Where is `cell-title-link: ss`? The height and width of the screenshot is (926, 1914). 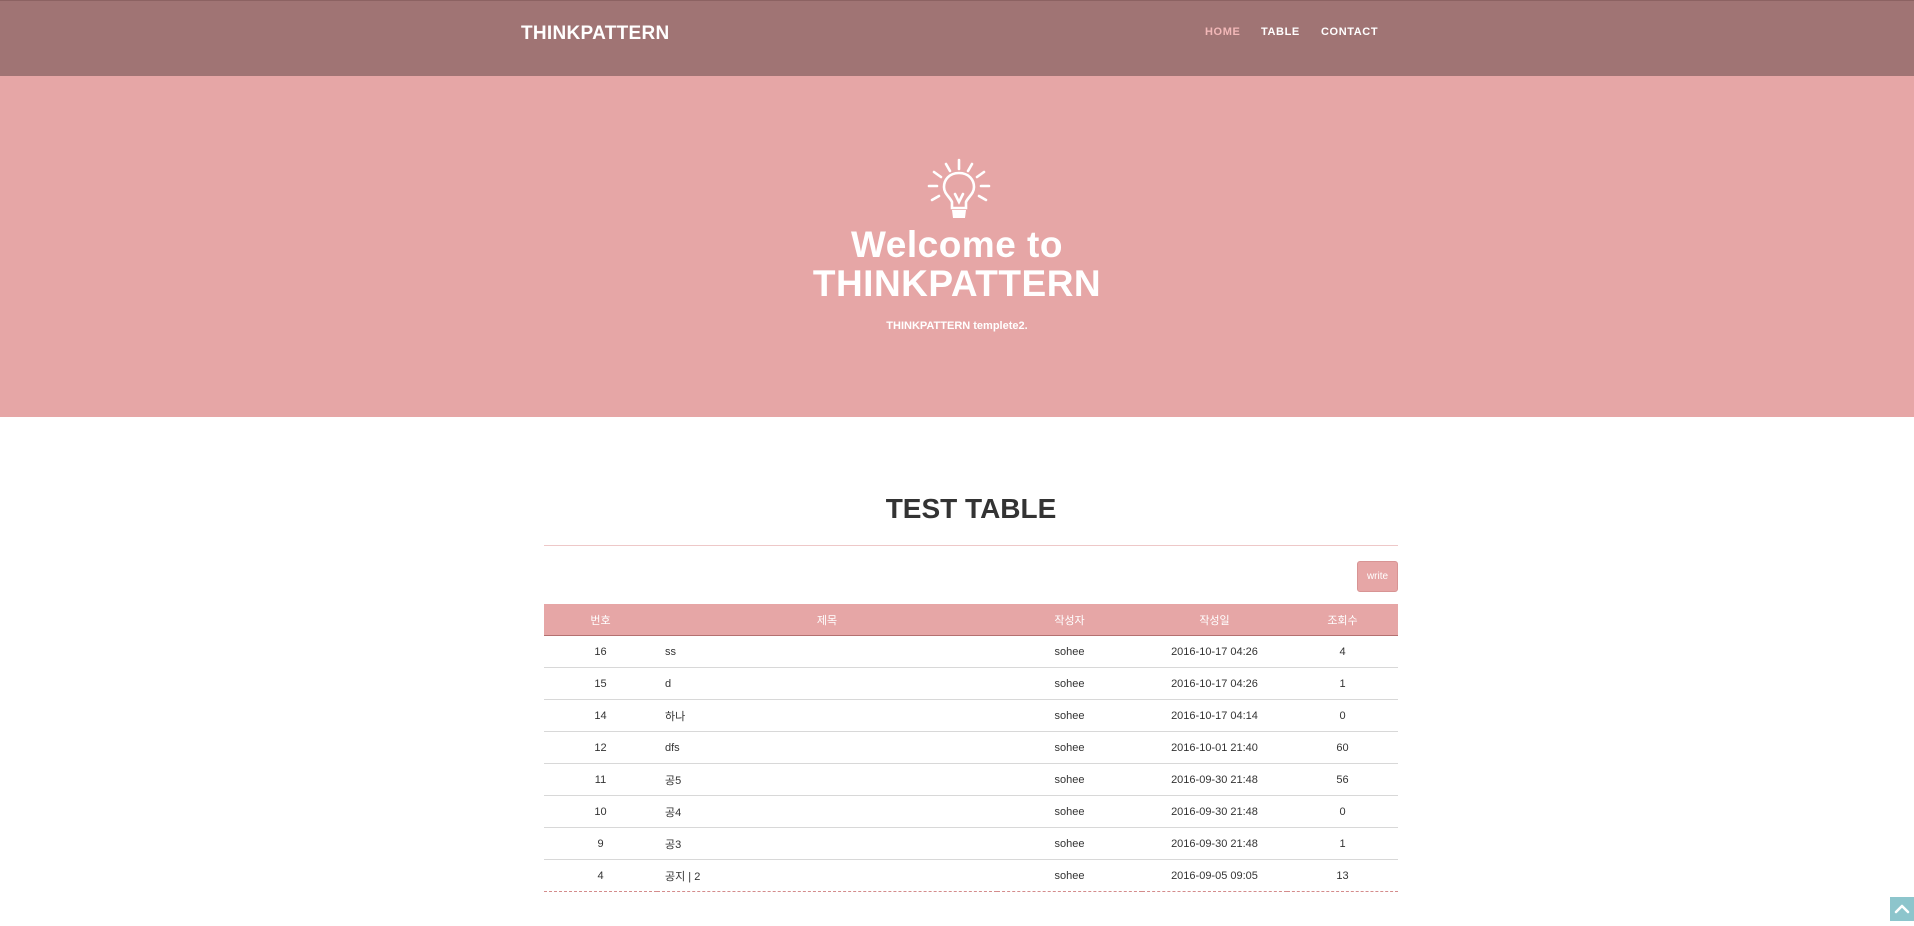 cell-title-link: ss is located at coordinates (827, 651).